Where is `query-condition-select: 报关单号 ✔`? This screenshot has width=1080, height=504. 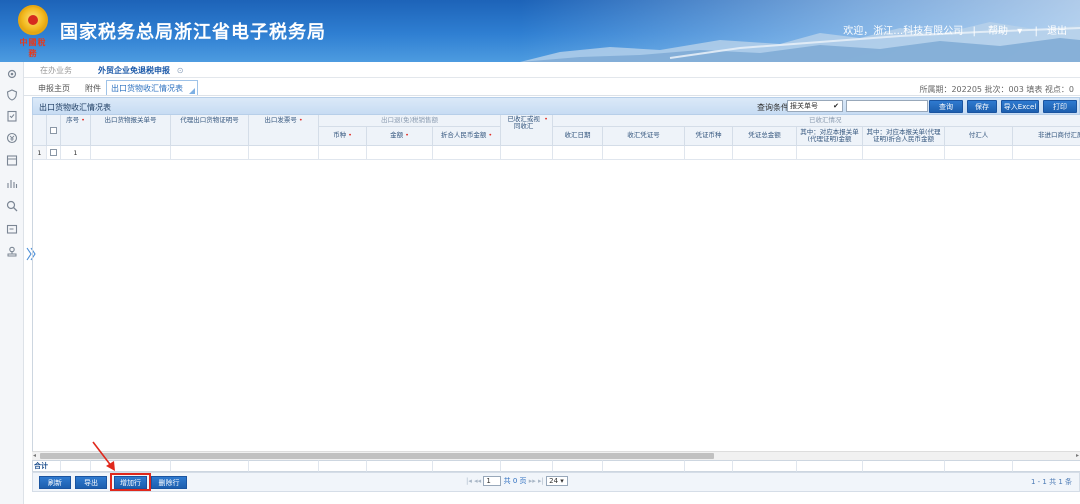 query-condition-select: 报关单号 ✔ is located at coordinates (815, 106).